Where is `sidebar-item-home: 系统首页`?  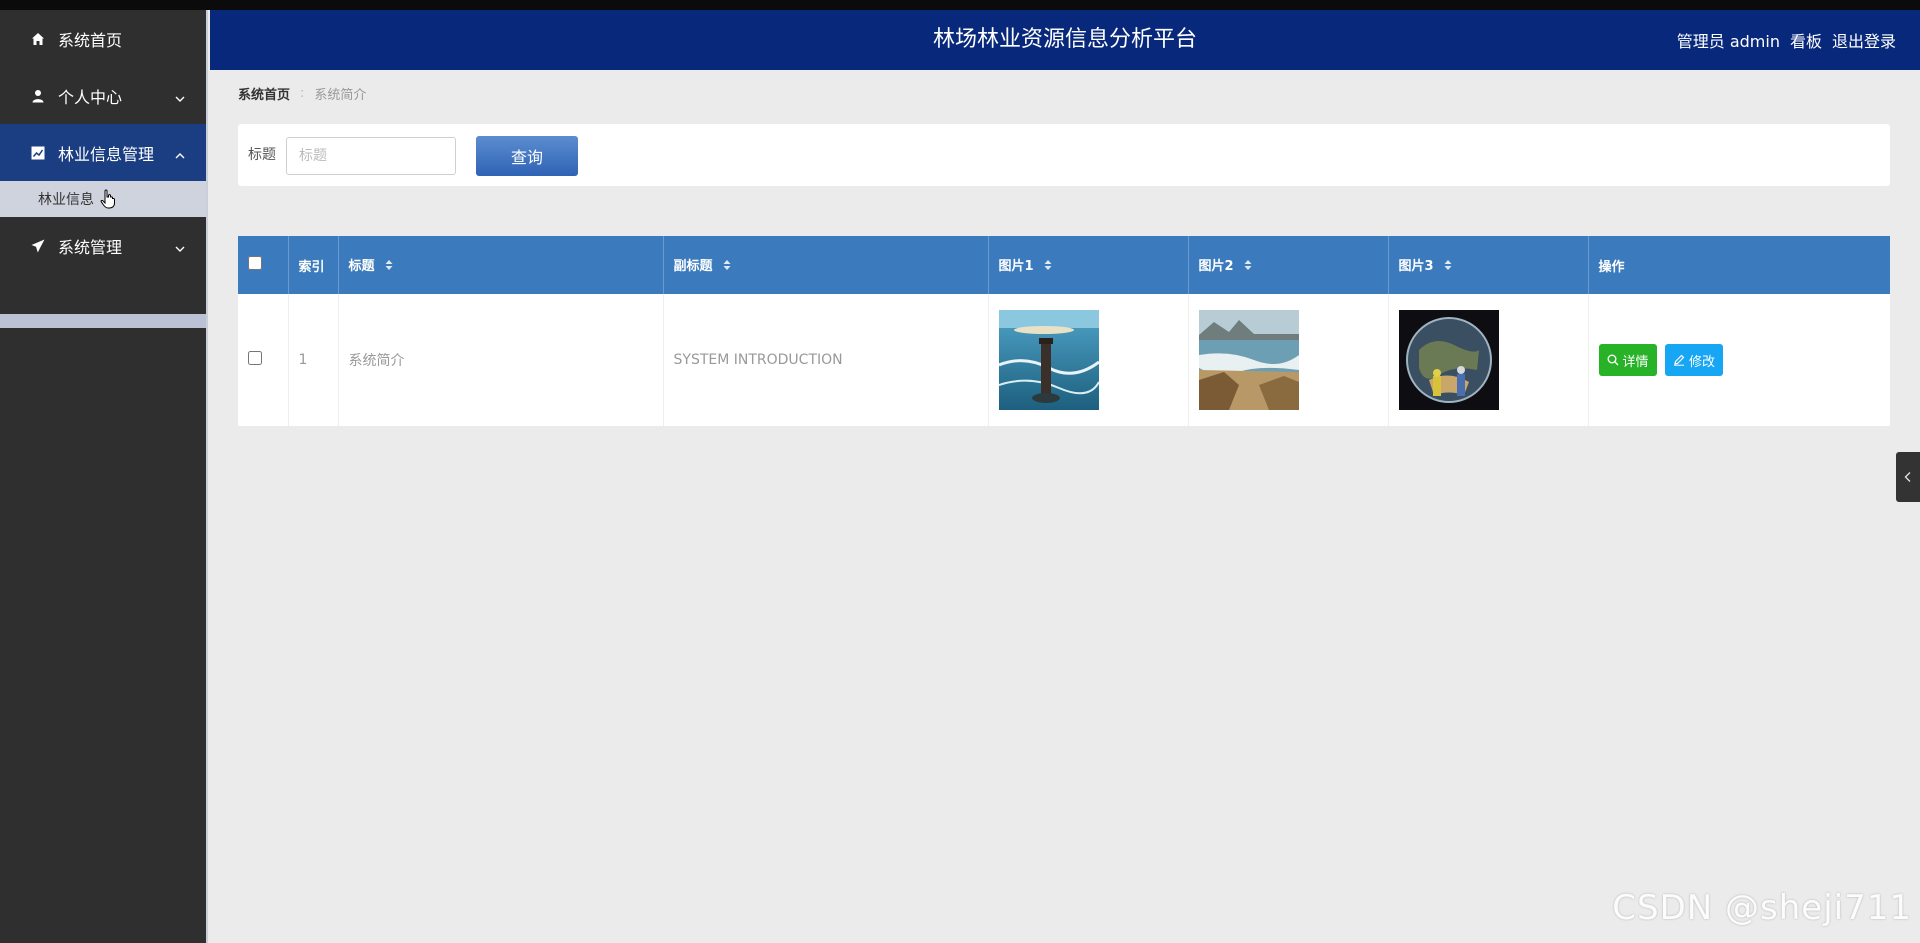
sidebar-item-home: 系统首页 is located at coordinates (103, 38).